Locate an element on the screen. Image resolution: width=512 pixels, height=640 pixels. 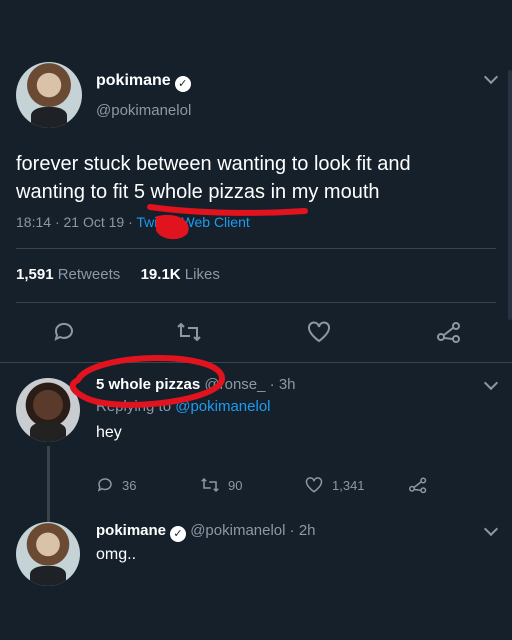
red-scribble-mark is located at coordinates (172, 227).